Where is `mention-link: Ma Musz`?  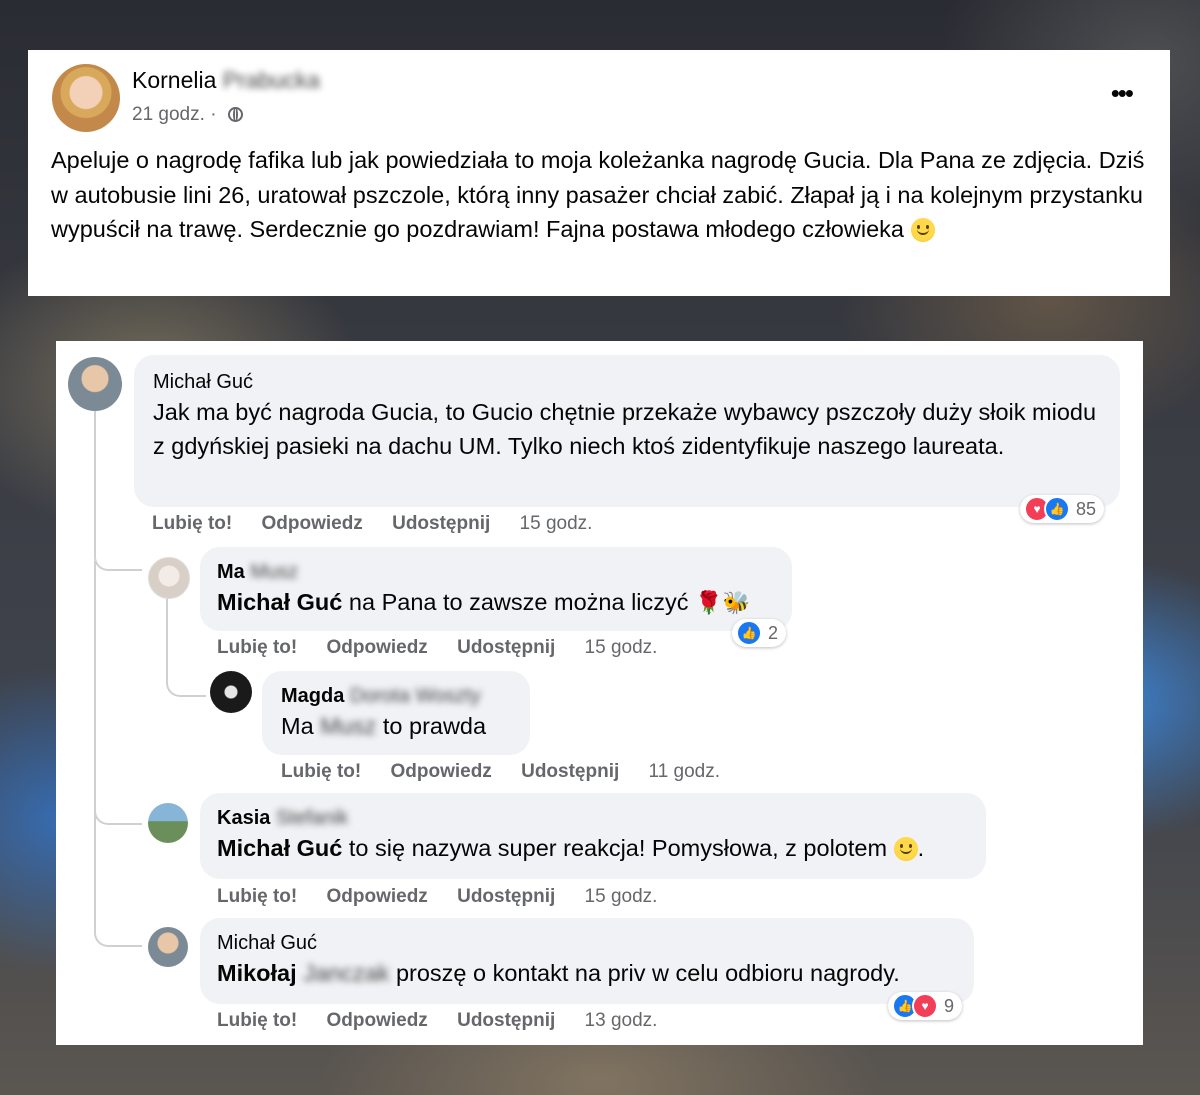 mention-link: Ma Musz is located at coordinates (328, 726).